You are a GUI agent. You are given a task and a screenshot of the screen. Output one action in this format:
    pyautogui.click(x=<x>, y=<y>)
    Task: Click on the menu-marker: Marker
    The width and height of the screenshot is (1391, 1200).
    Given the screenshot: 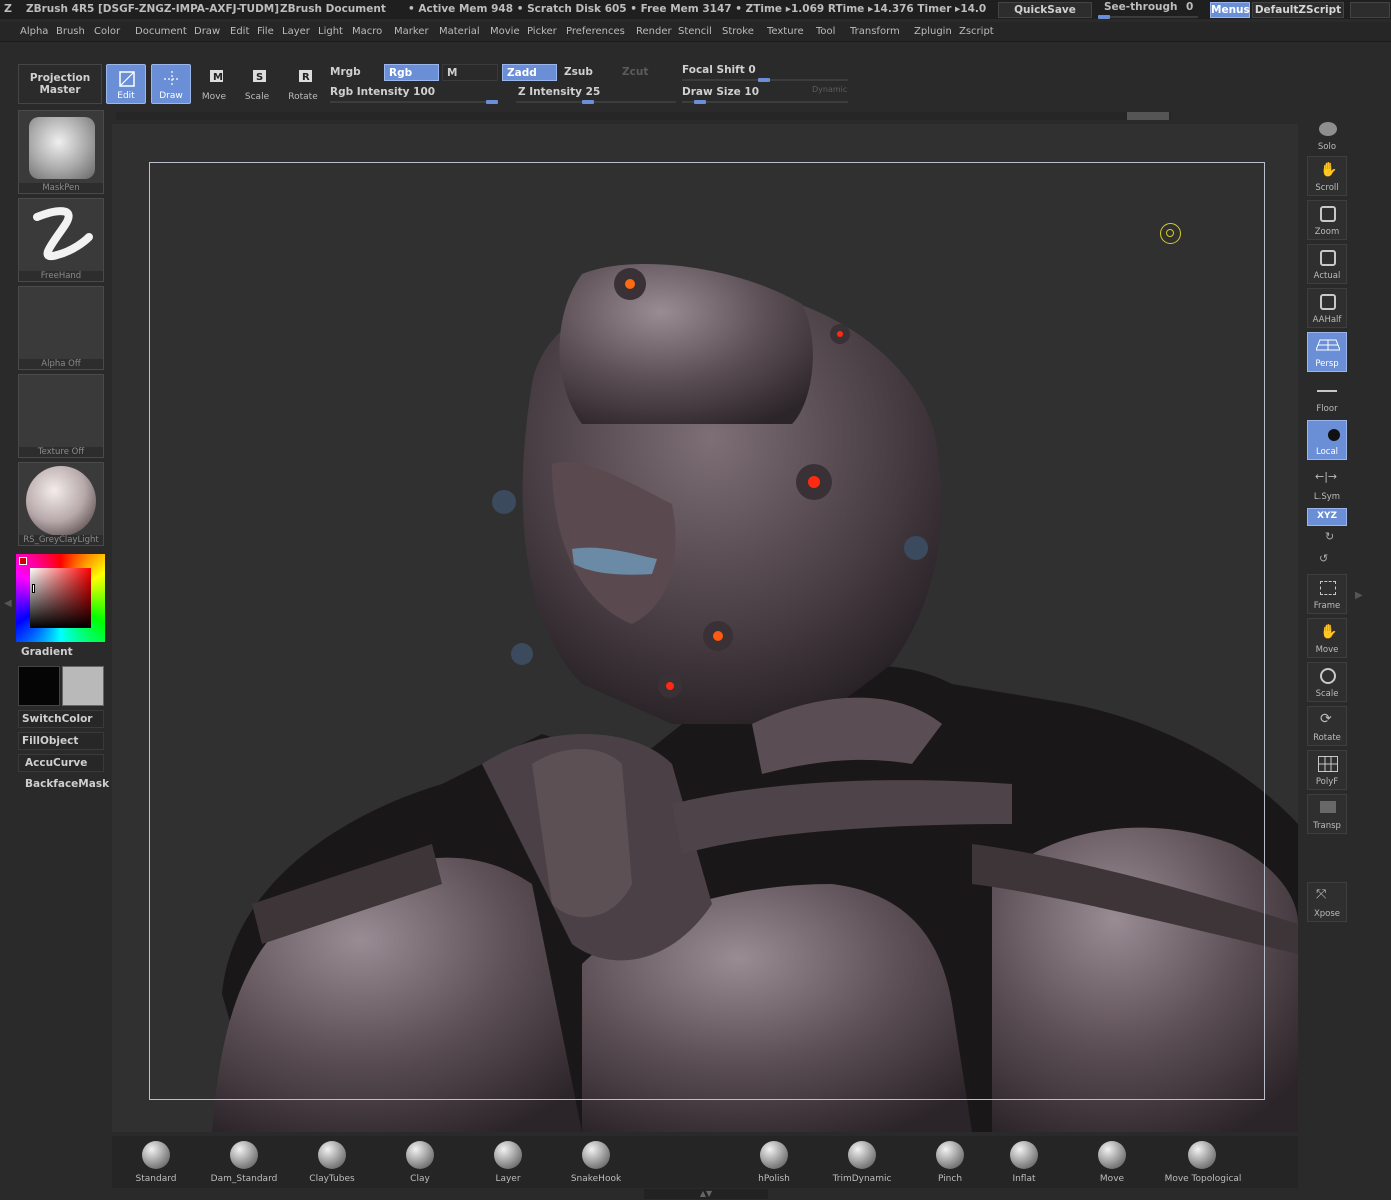 What is the action you would take?
    pyautogui.click(x=411, y=31)
    